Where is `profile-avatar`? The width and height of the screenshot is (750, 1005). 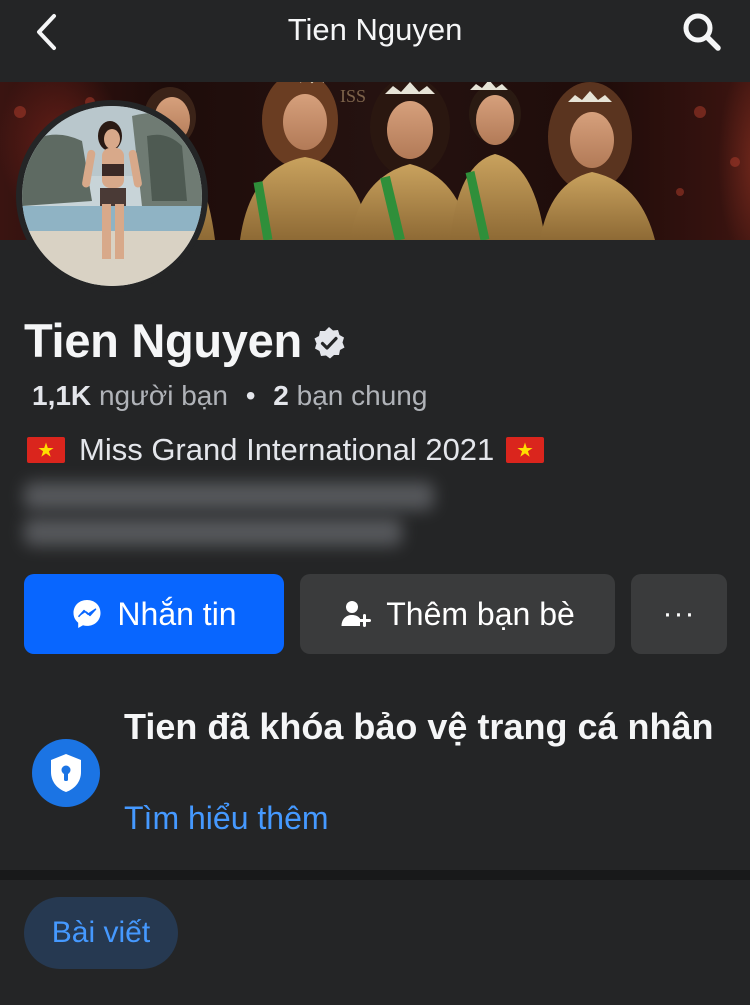 profile-avatar is located at coordinates (112, 196).